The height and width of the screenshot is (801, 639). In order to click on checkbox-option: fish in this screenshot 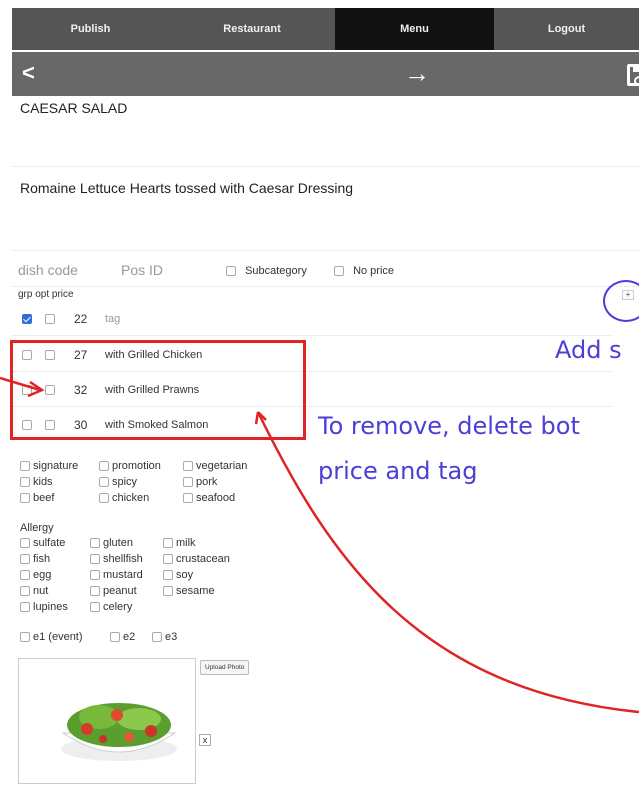, I will do `click(35, 559)`.